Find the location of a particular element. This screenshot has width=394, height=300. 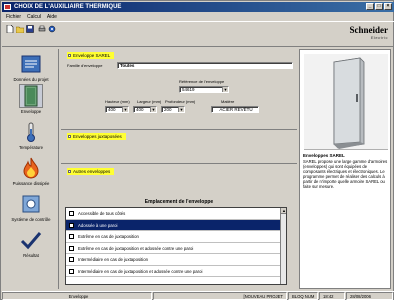

flame-icon is located at coordinates (31, 168).